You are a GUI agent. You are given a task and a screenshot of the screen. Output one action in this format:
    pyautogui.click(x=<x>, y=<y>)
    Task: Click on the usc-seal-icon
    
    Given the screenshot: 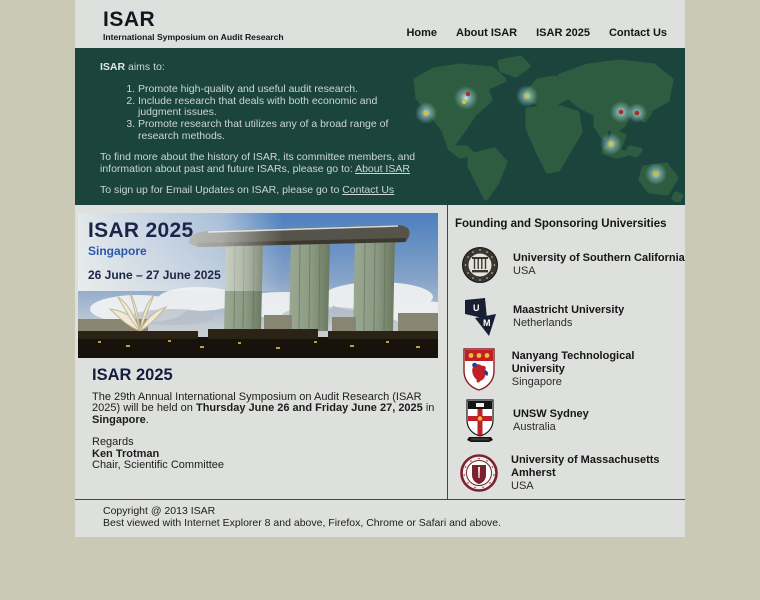 What is the action you would take?
    pyautogui.click(x=480, y=265)
    